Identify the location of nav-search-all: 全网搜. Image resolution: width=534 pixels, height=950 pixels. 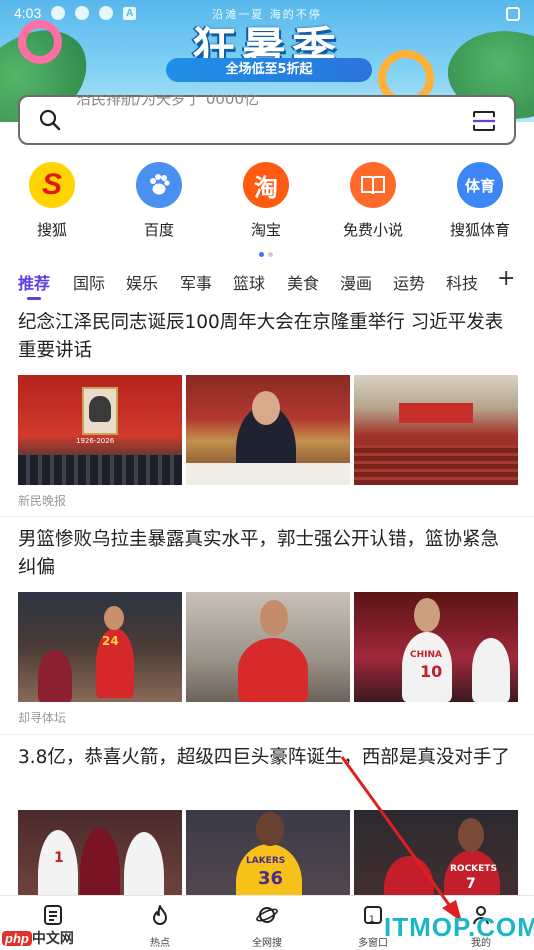
(267, 926).